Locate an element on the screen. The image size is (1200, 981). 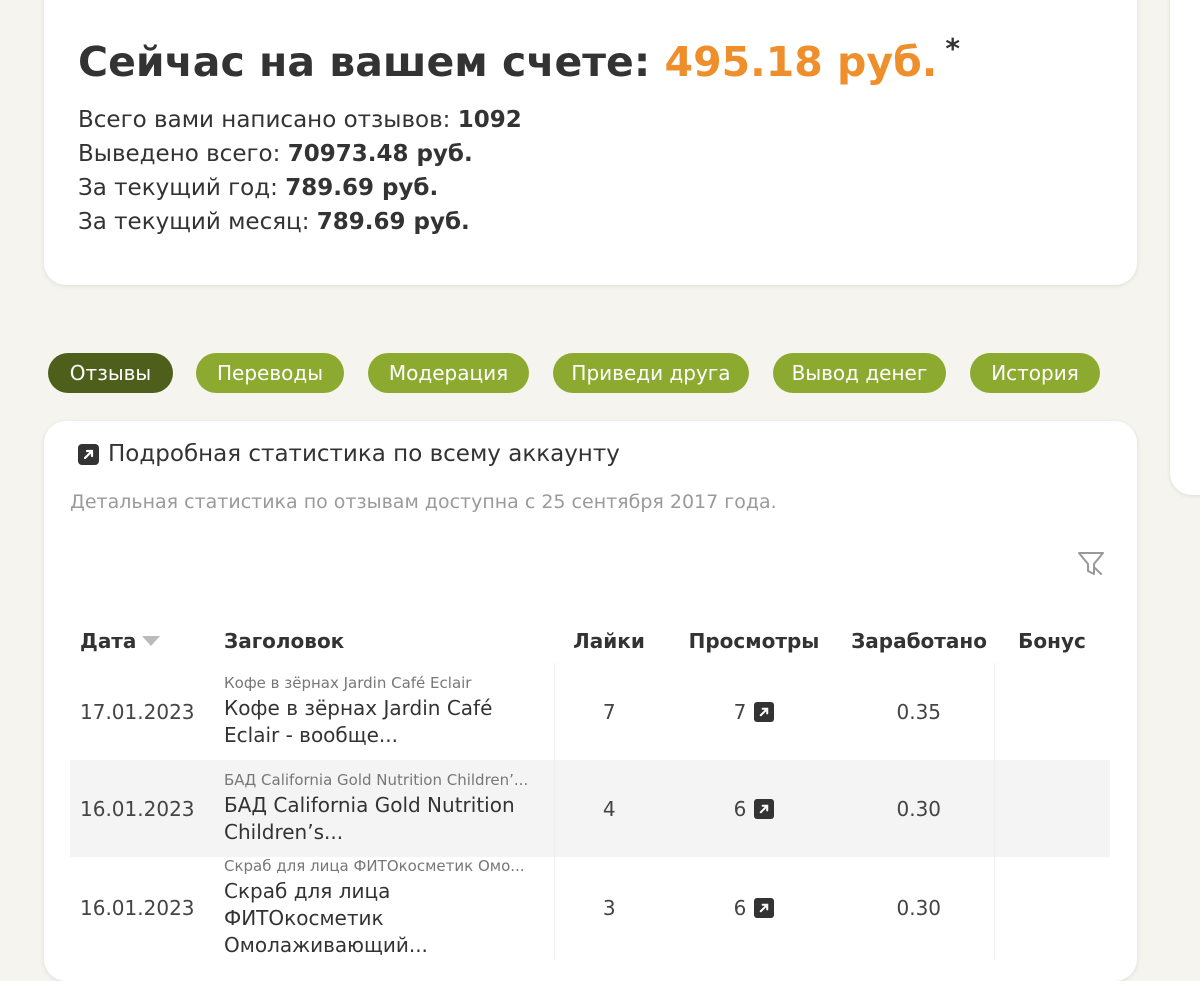
col-bonus: Бонус is located at coordinates (1052, 641).